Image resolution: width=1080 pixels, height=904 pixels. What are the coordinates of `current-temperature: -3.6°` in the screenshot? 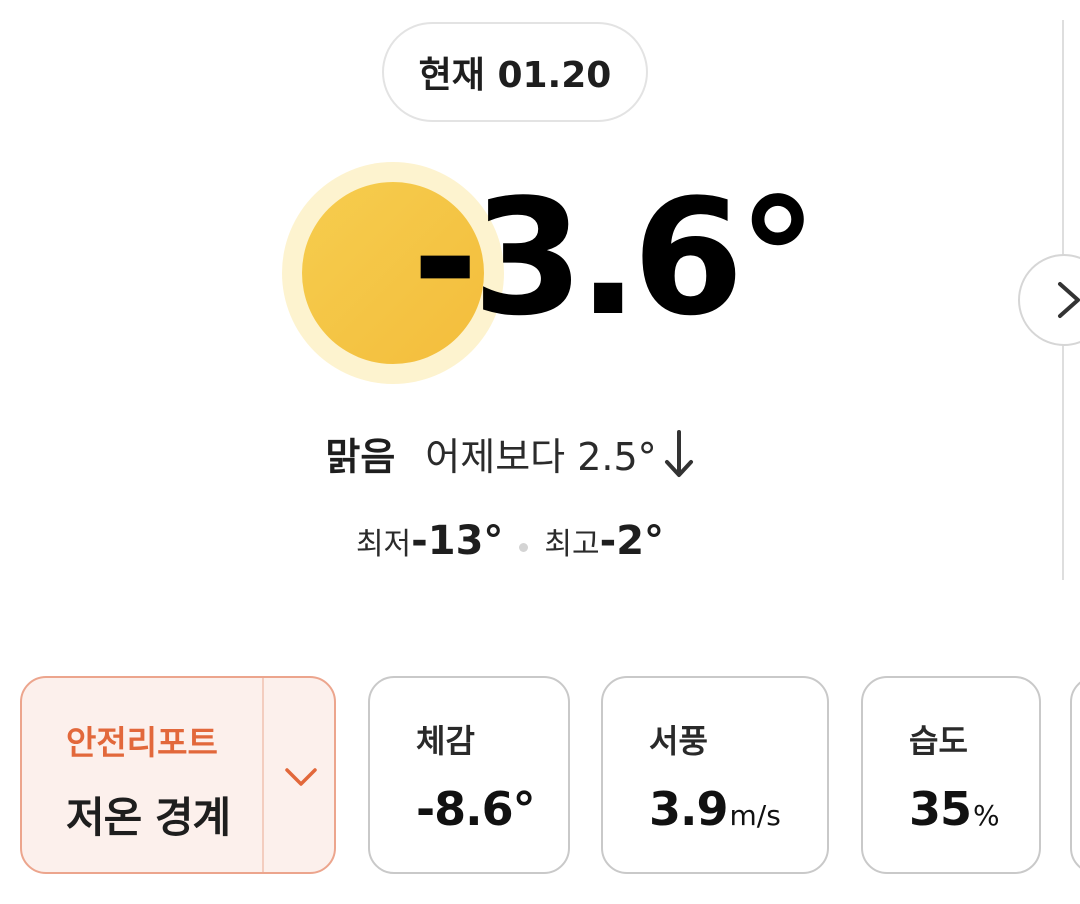 It's located at (615, 257).